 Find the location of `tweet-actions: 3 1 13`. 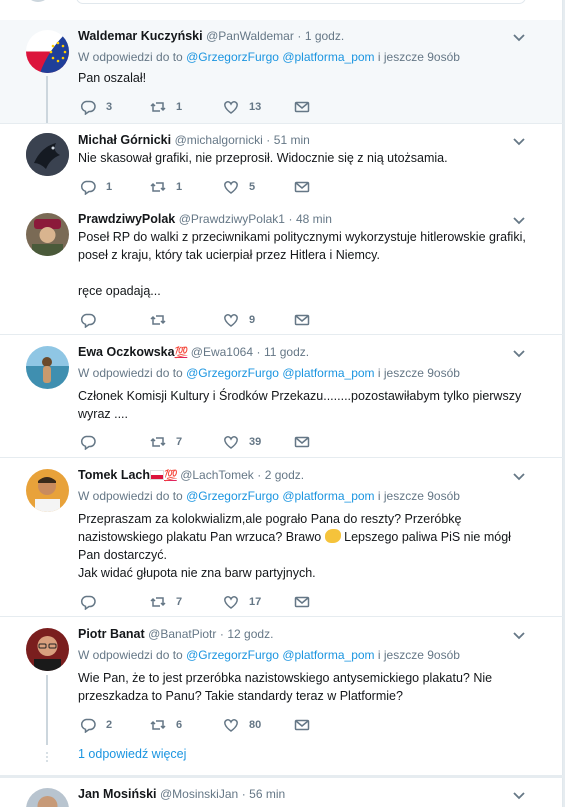

tweet-actions: 3 1 13 is located at coordinates (200, 107).